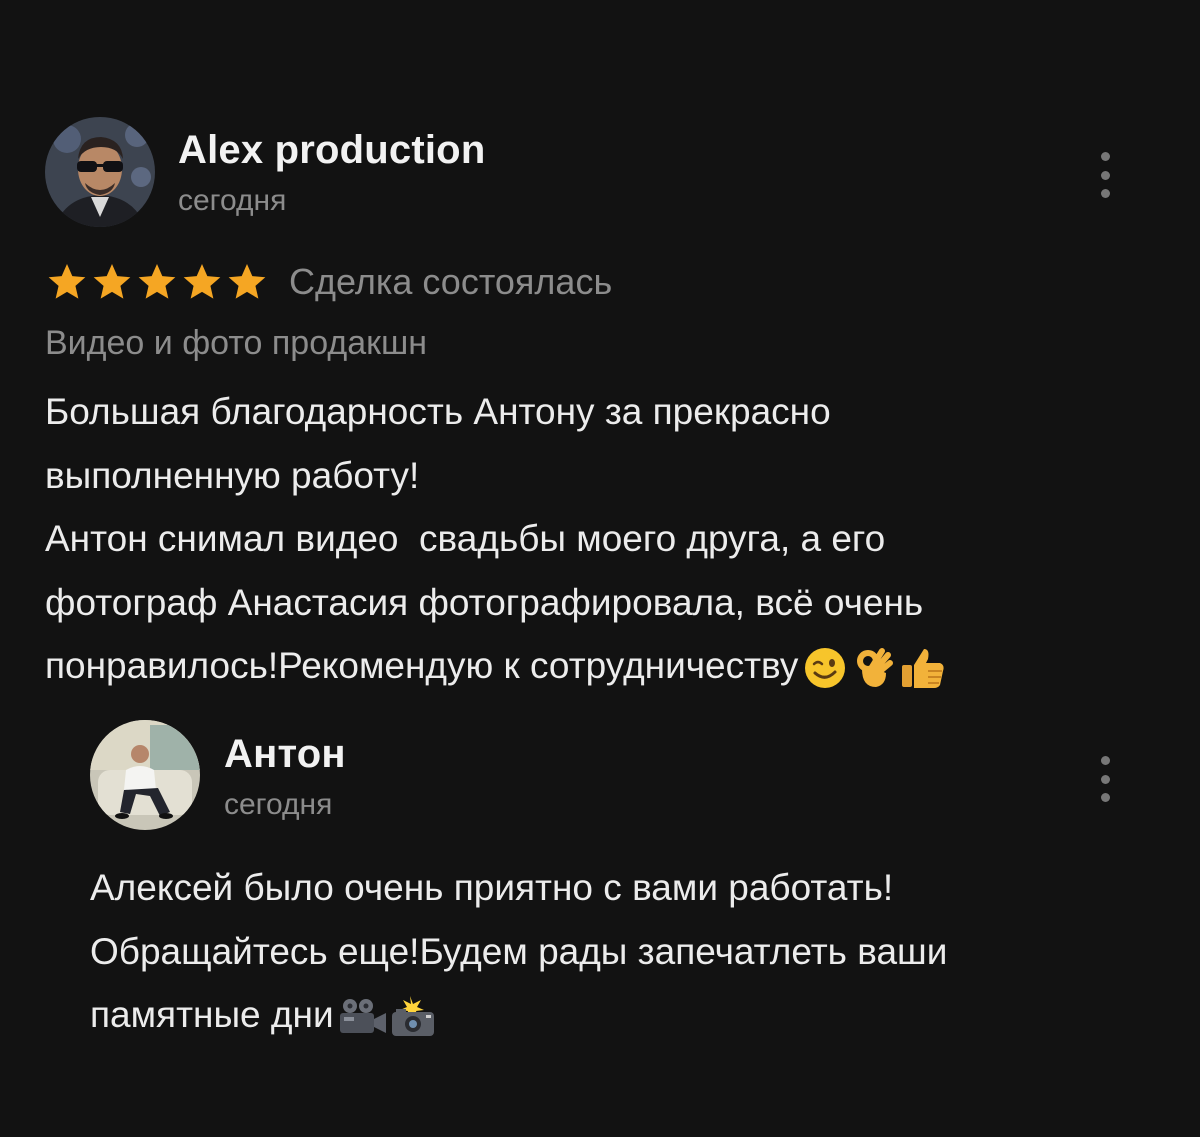  What do you see at coordinates (331, 150) in the screenshot?
I see `author-name: Alex production` at bounding box center [331, 150].